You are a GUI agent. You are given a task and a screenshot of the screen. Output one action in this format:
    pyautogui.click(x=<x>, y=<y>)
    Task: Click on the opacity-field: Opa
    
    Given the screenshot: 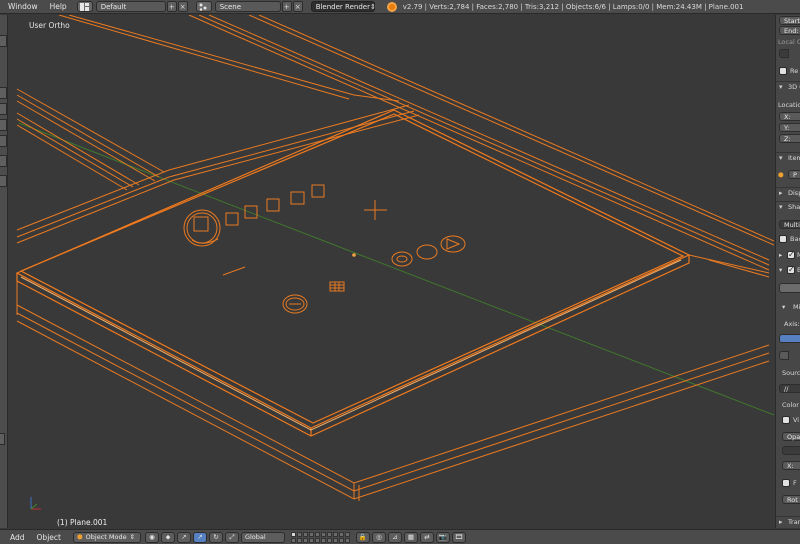 What is the action you would take?
    pyautogui.click(x=791, y=436)
    